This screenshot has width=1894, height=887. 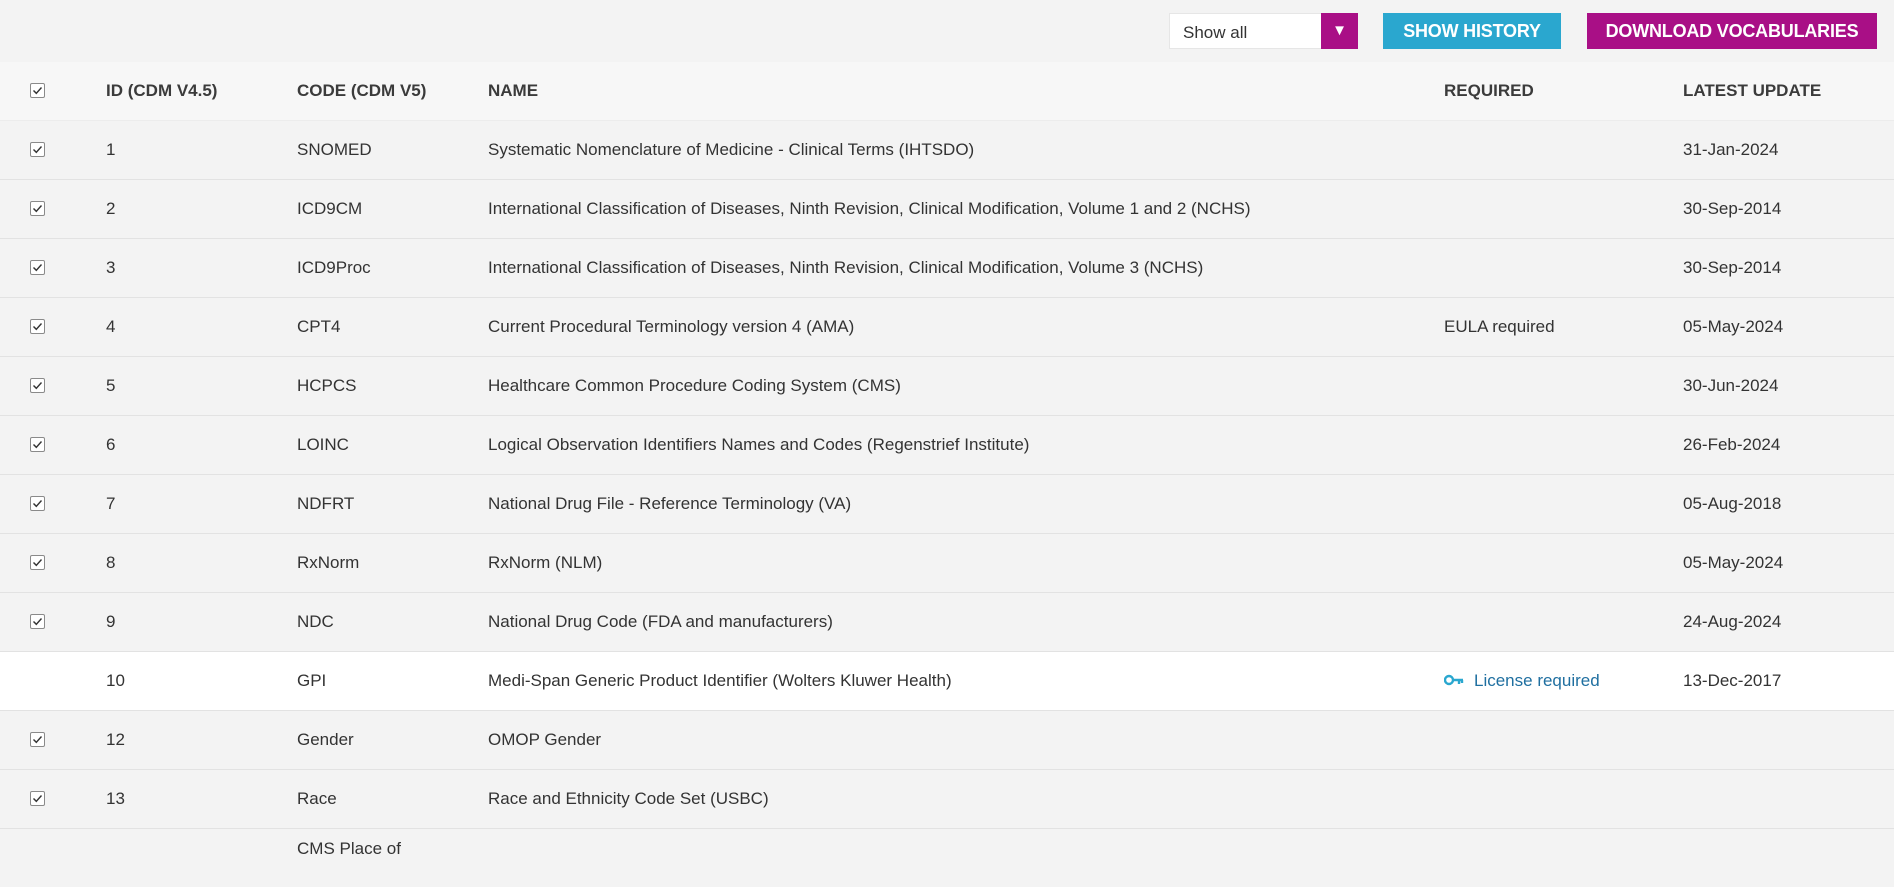 What do you see at coordinates (323, 444) in the screenshot?
I see `row-code: LOINC` at bounding box center [323, 444].